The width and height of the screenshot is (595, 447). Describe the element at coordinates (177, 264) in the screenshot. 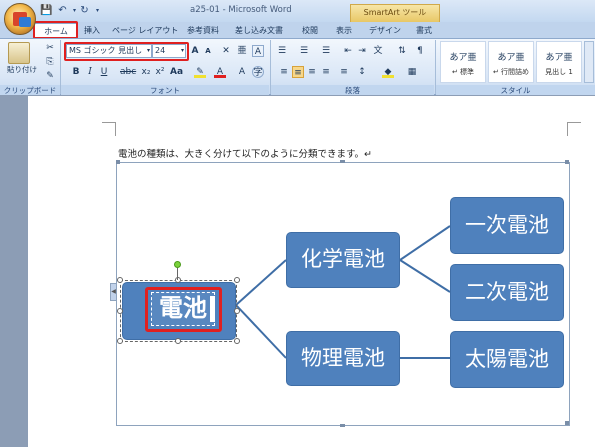

I see `rotation-handle` at that location.